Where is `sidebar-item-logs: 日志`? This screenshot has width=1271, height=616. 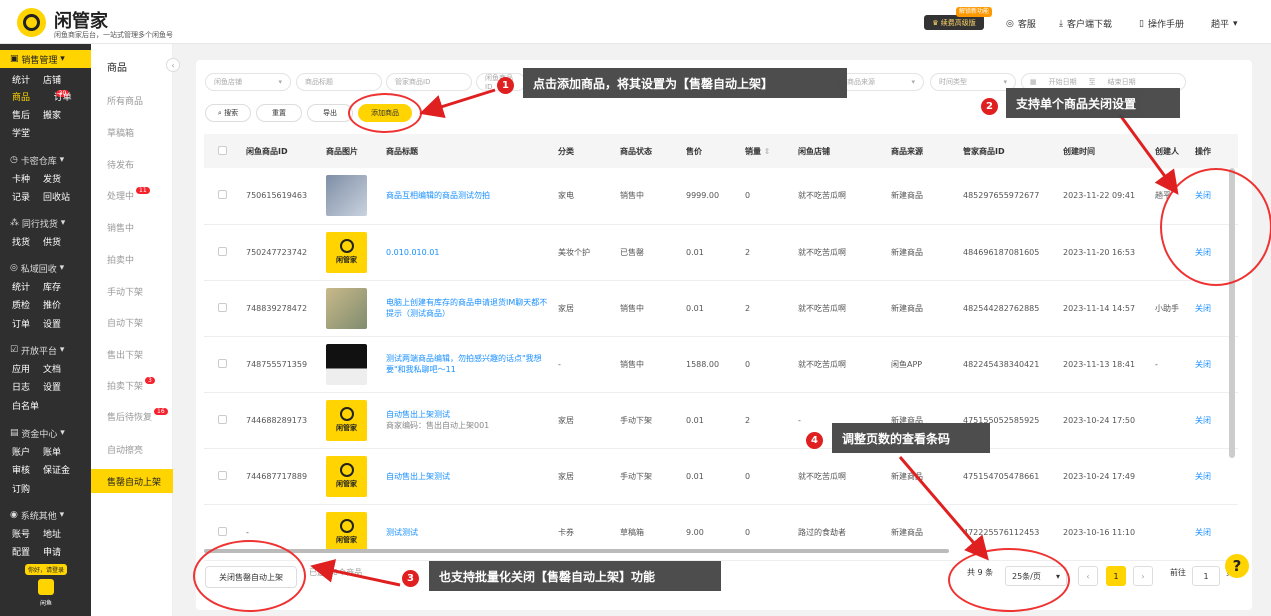 sidebar-item-logs: 日志 is located at coordinates (21, 386).